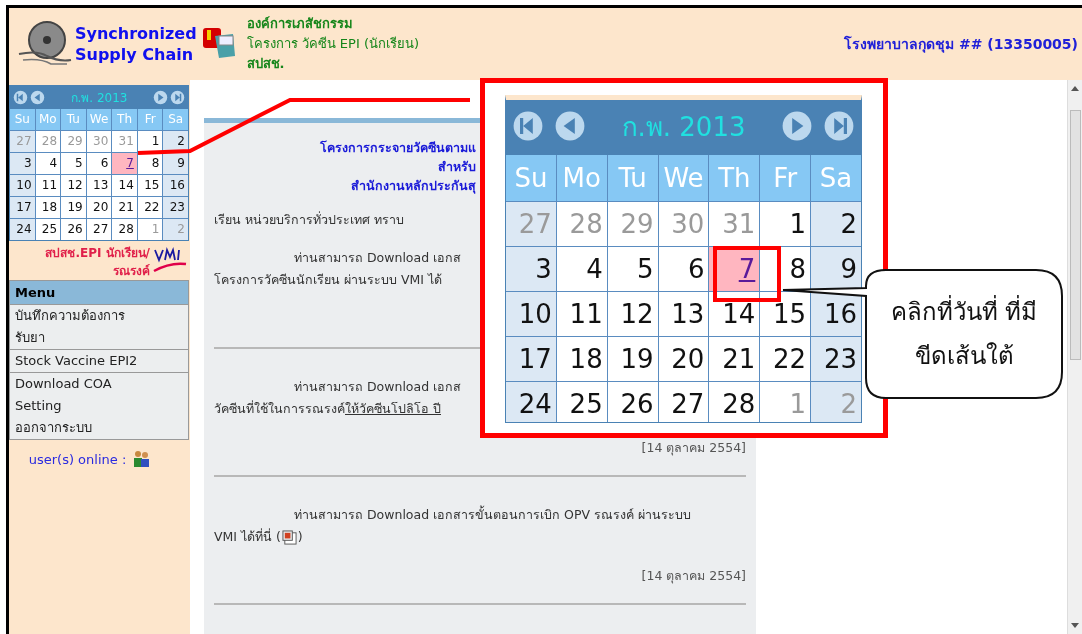  What do you see at coordinates (328, 280) in the screenshot?
I see `paragraph-line: โครงการวัคซีนนักเรียน ผ่านระบบ VMI ได้` at bounding box center [328, 280].